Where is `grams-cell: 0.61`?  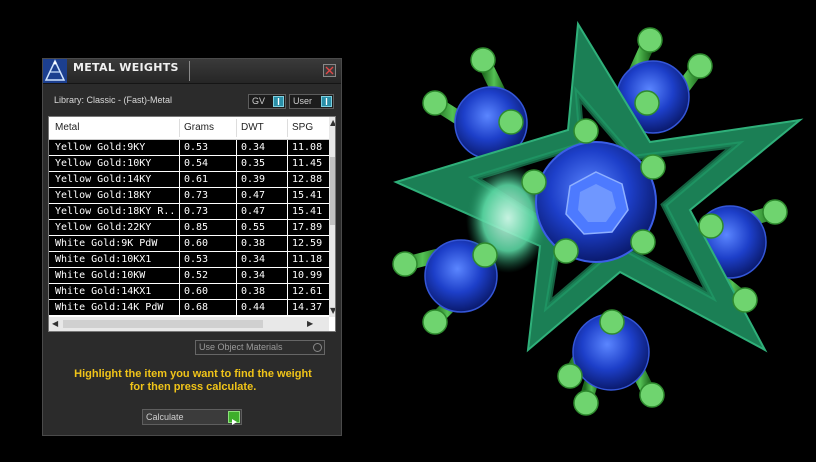
grams-cell: 0.61 is located at coordinates (196, 179).